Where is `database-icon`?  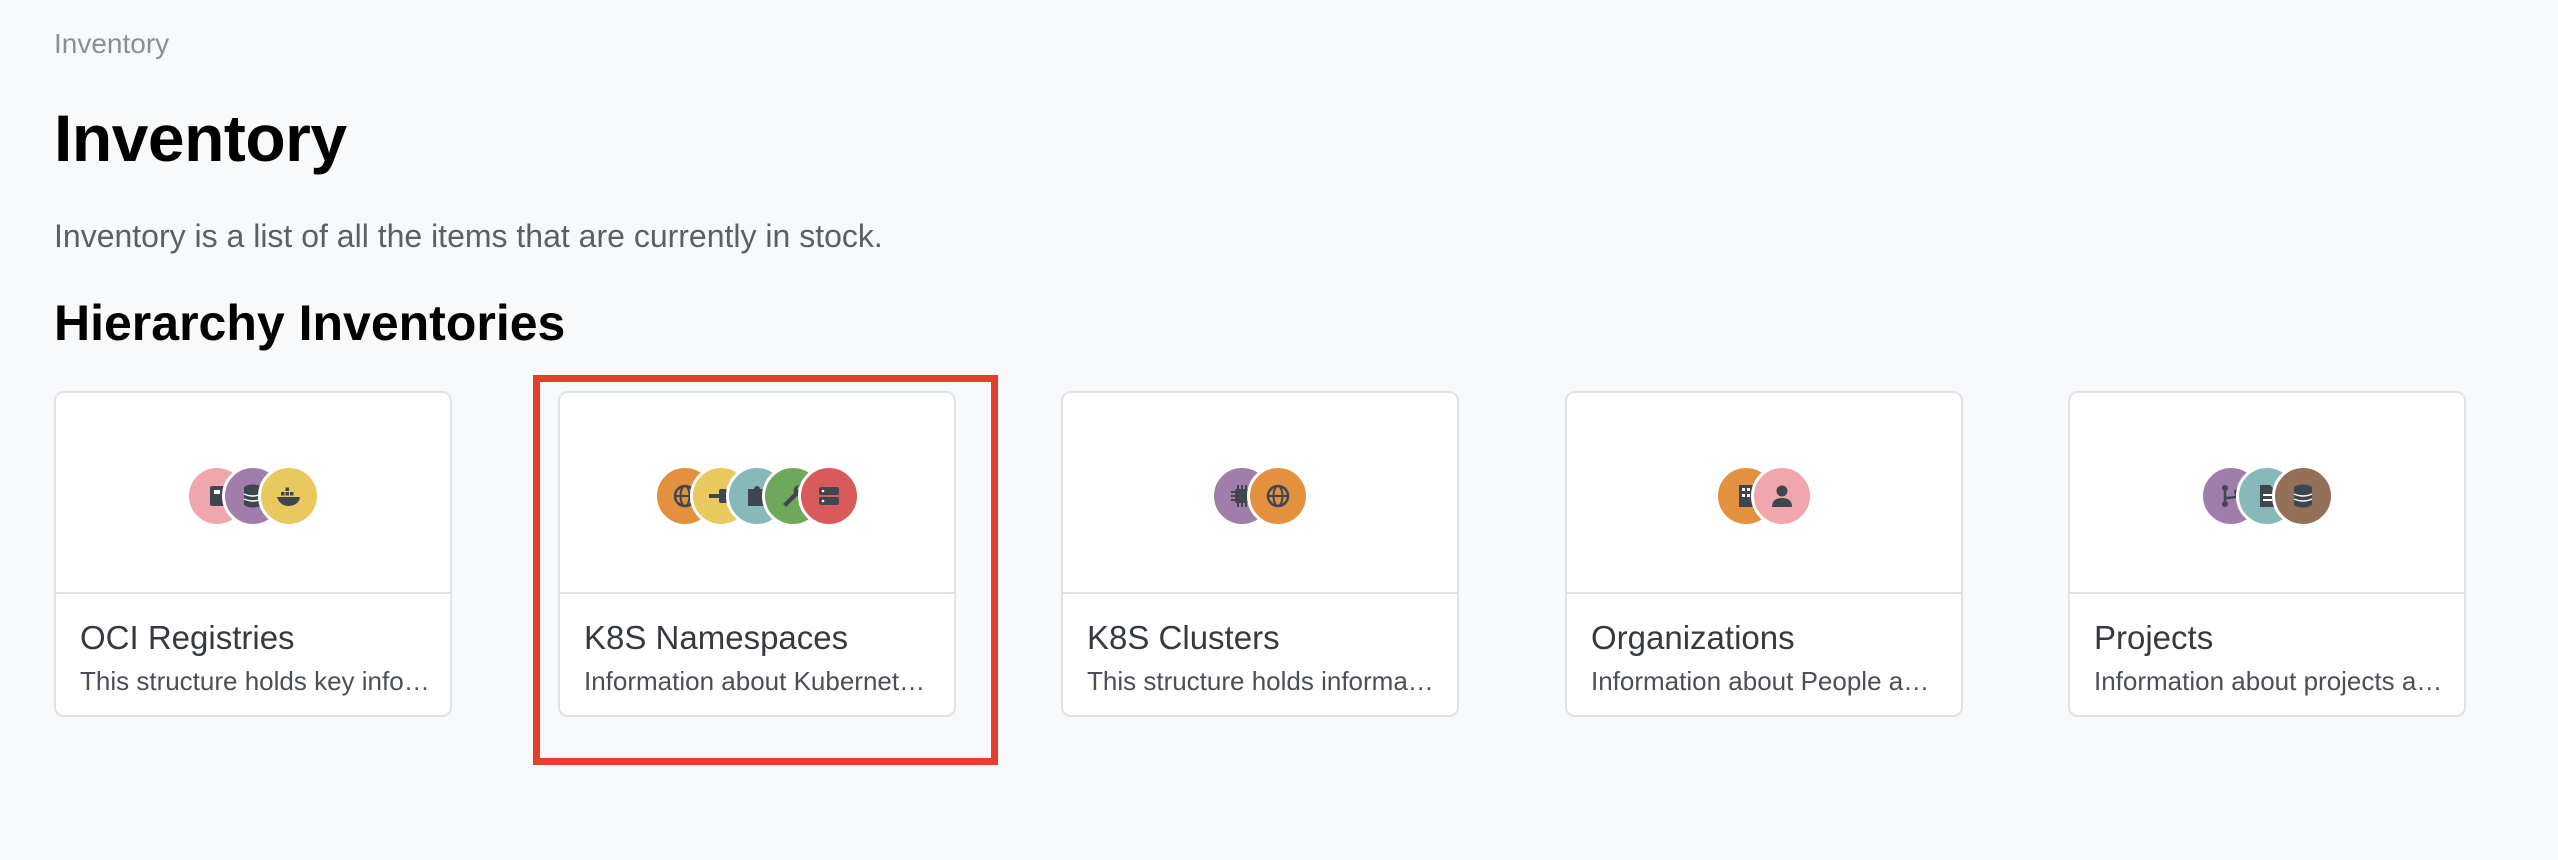
database-icon is located at coordinates (2303, 496).